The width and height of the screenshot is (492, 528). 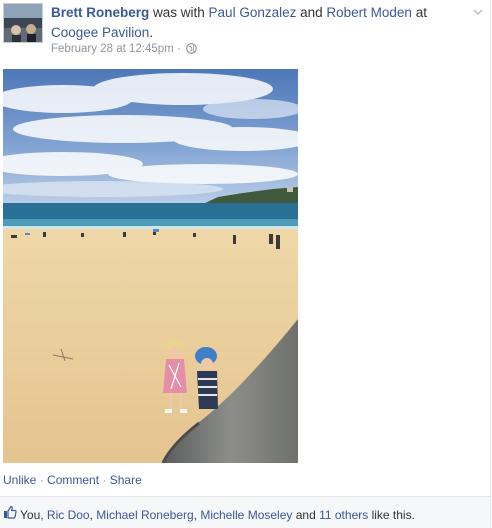 What do you see at coordinates (191, 50) in the screenshot?
I see `globe-icon` at bounding box center [191, 50].